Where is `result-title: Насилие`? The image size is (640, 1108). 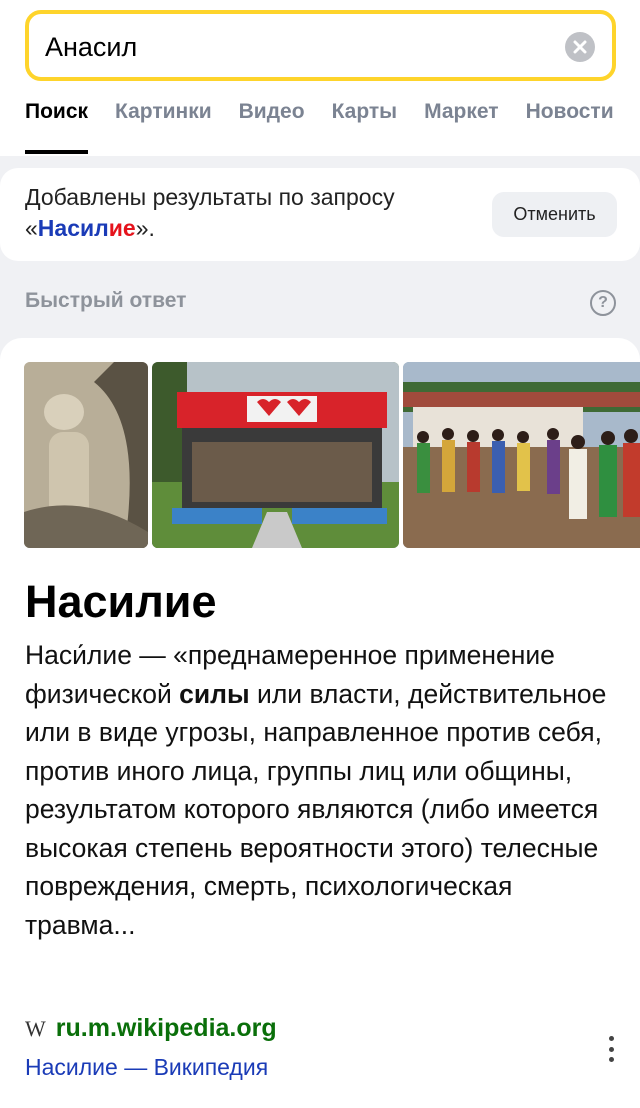 result-title: Насилие is located at coordinates (121, 602).